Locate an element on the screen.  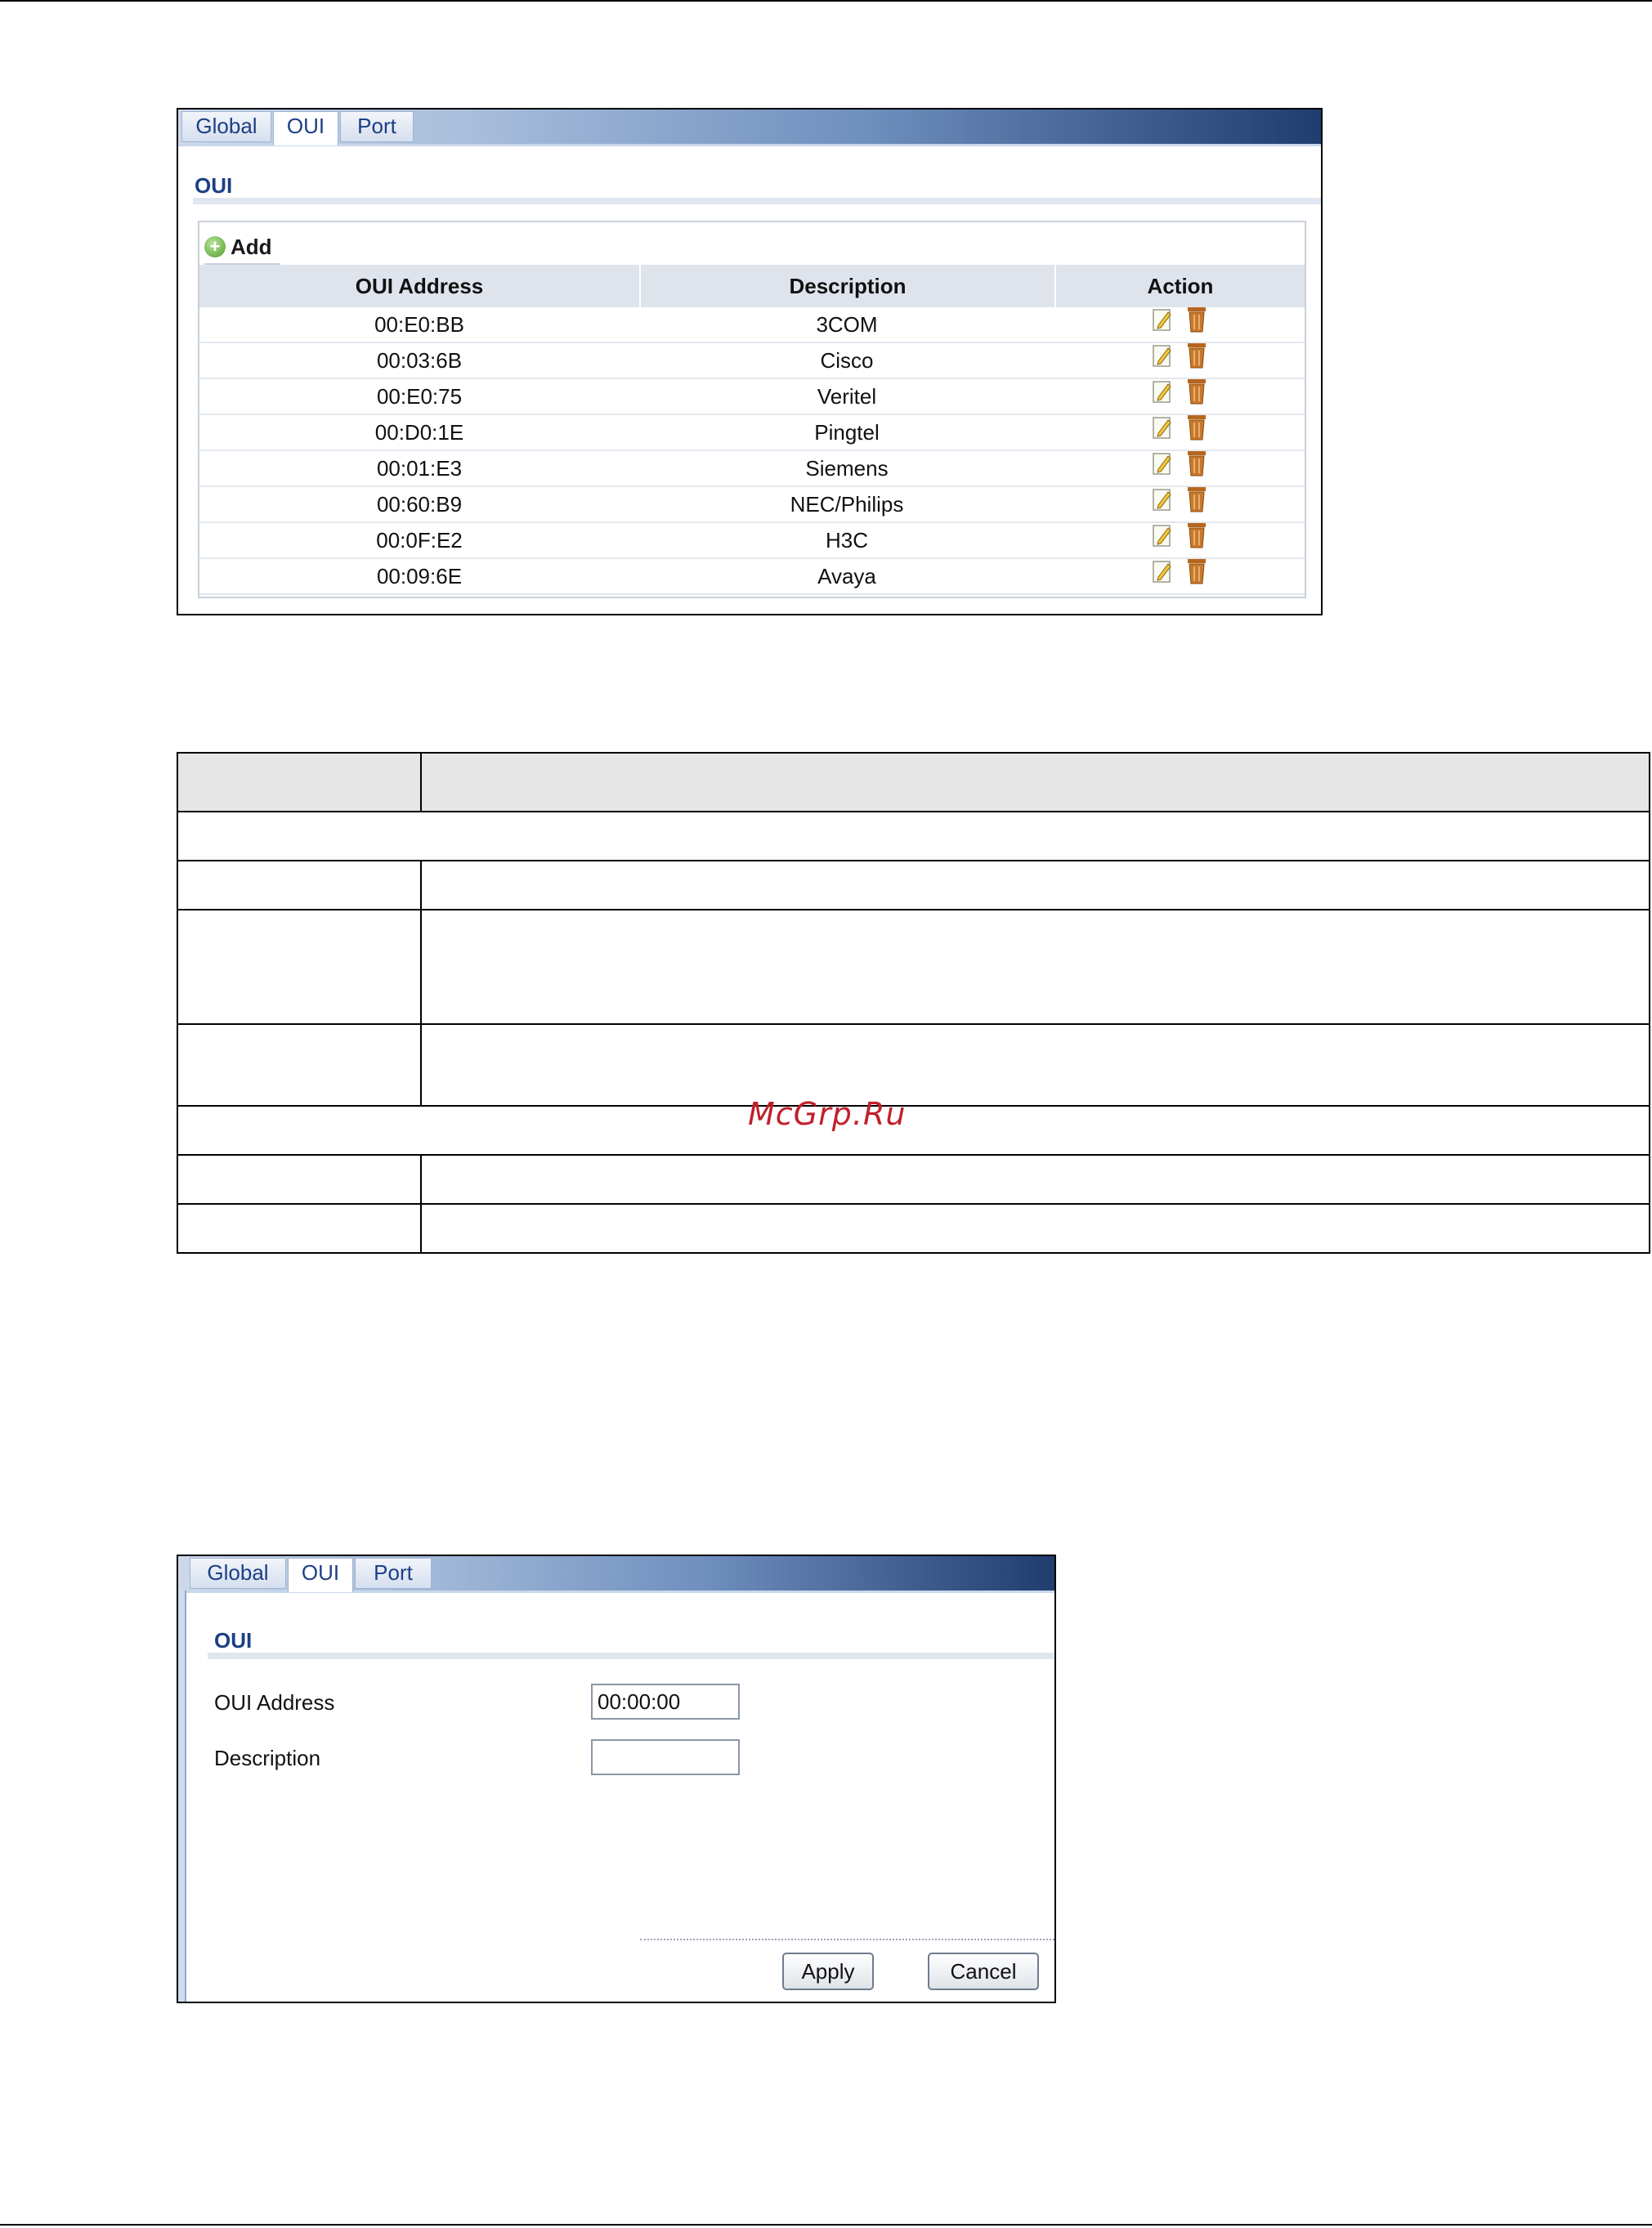
page-top-rule is located at coordinates (826, 1).